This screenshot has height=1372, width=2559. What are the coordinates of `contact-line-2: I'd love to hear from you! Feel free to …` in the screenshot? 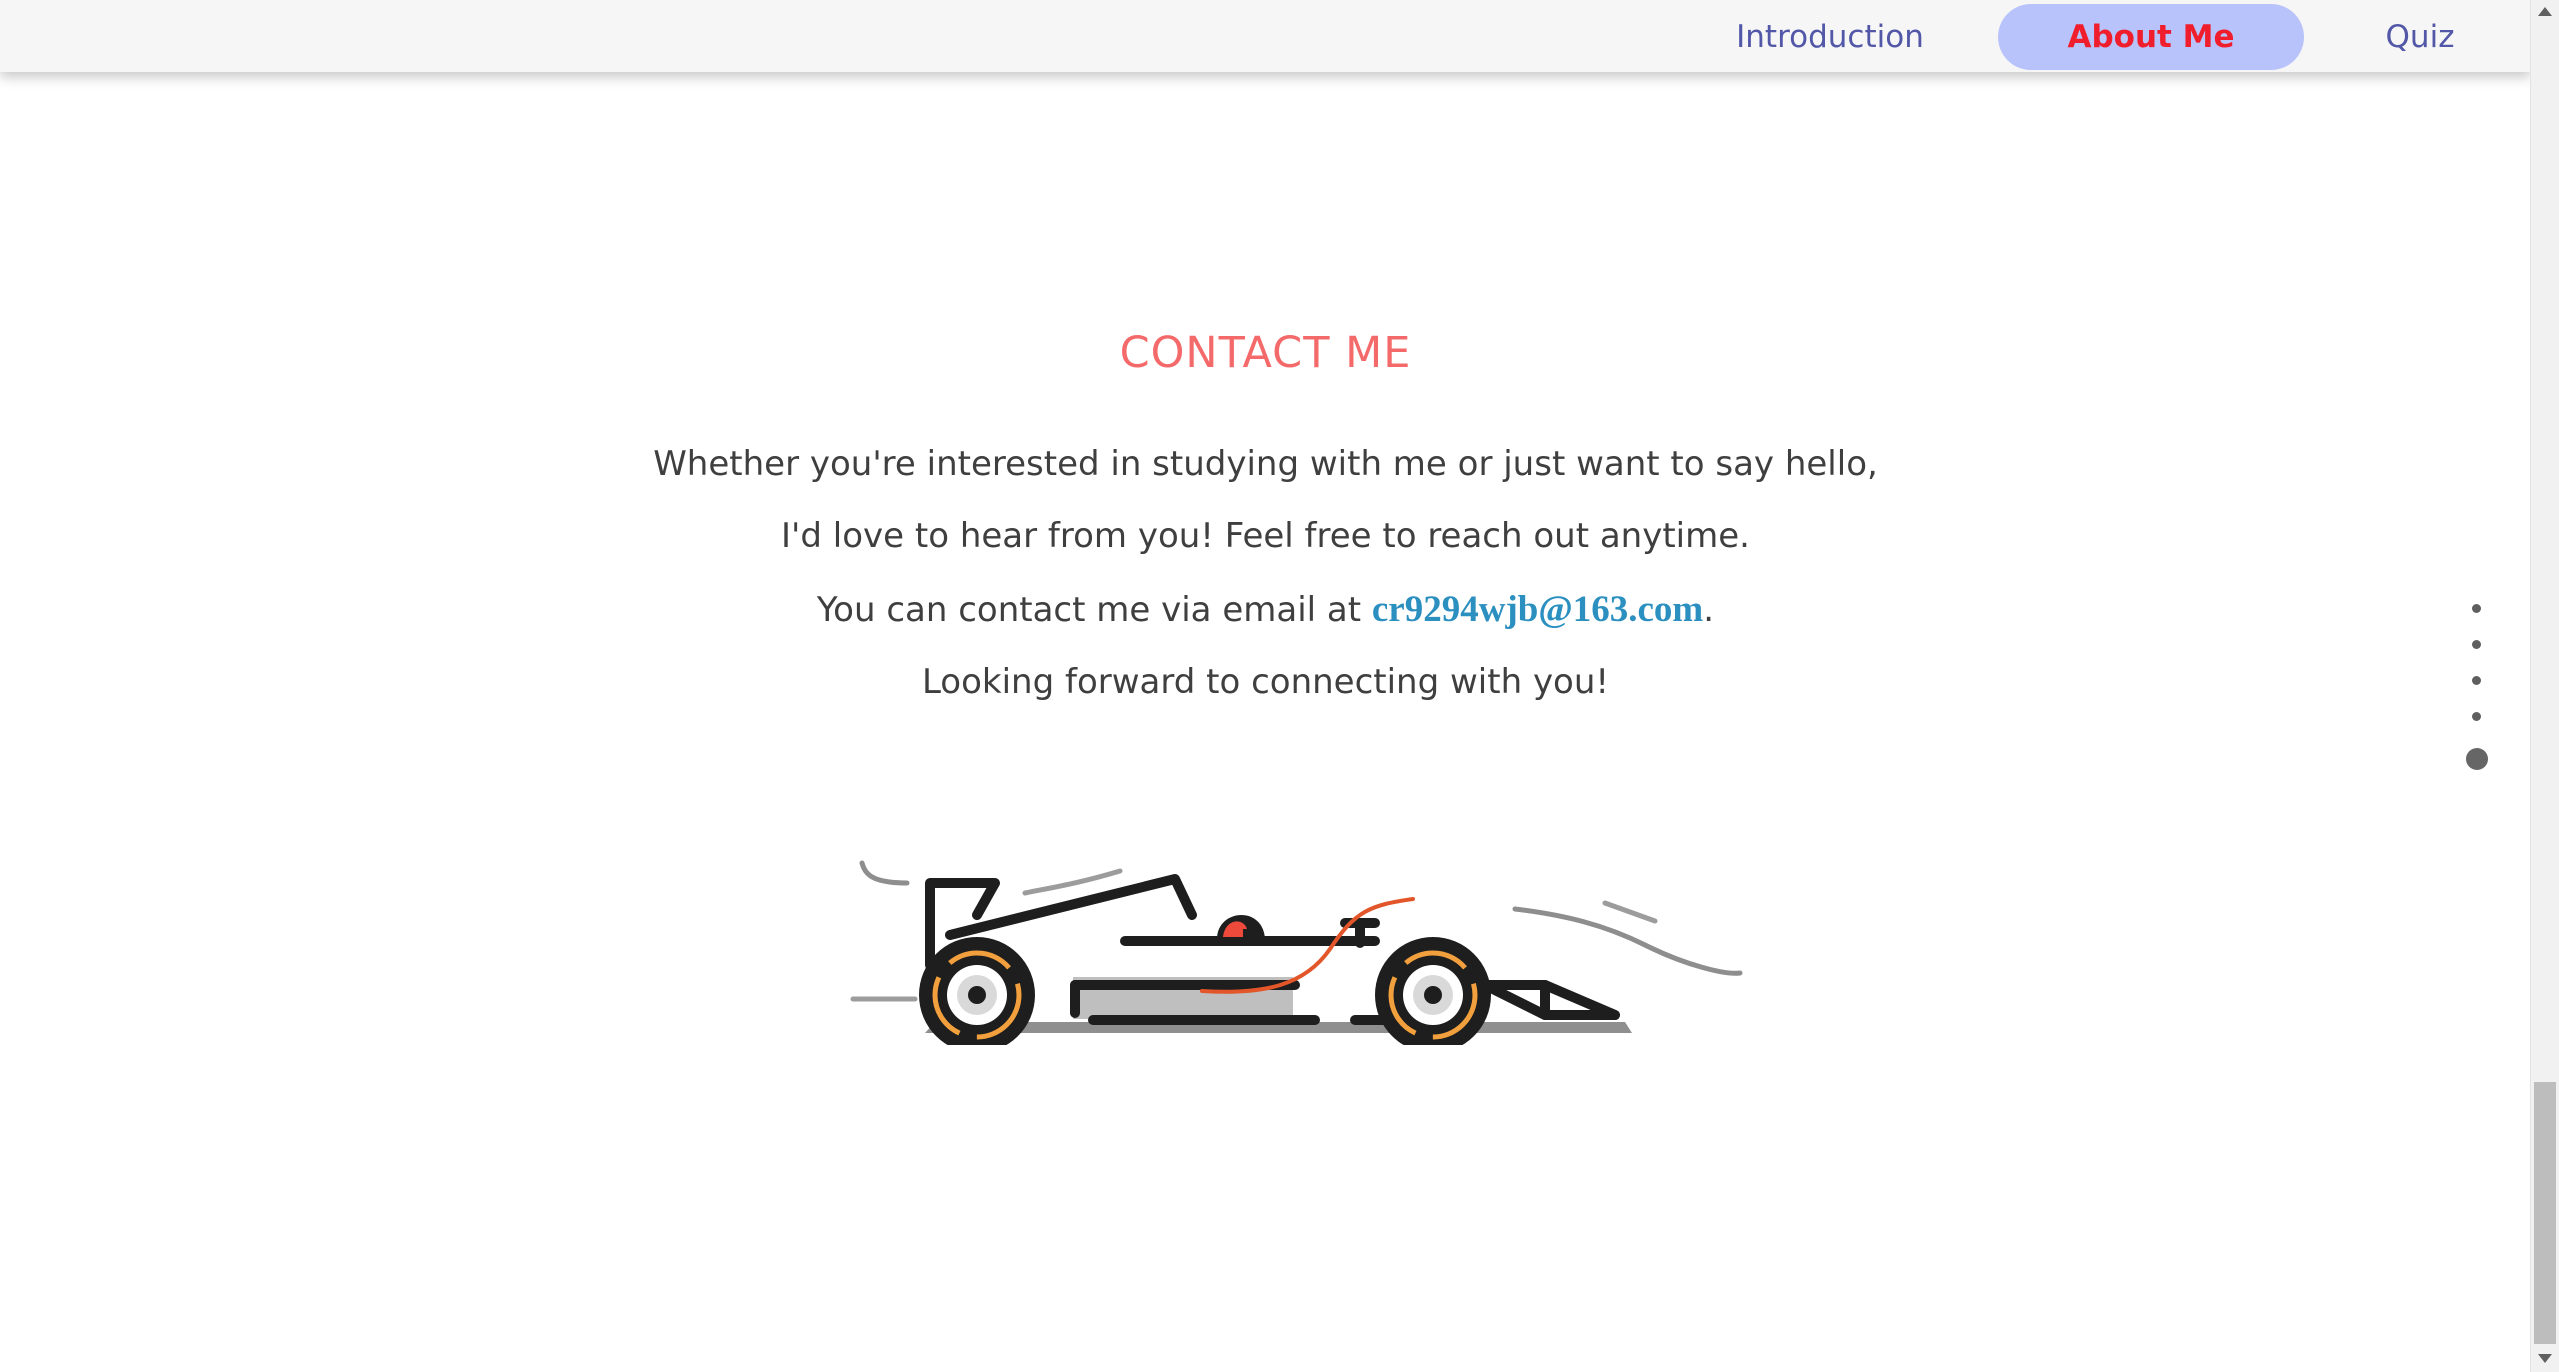 It's located at (1265, 536).